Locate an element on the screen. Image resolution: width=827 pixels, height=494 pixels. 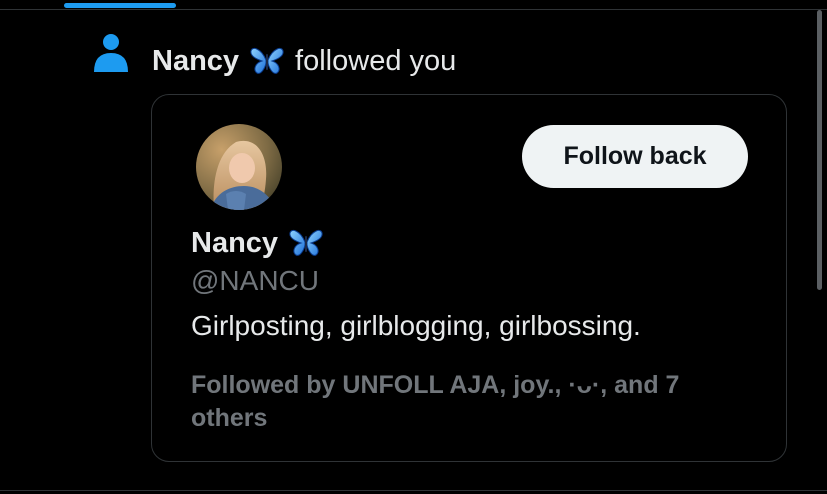
notification-actor-name: Nancy is located at coordinates (195, 61).